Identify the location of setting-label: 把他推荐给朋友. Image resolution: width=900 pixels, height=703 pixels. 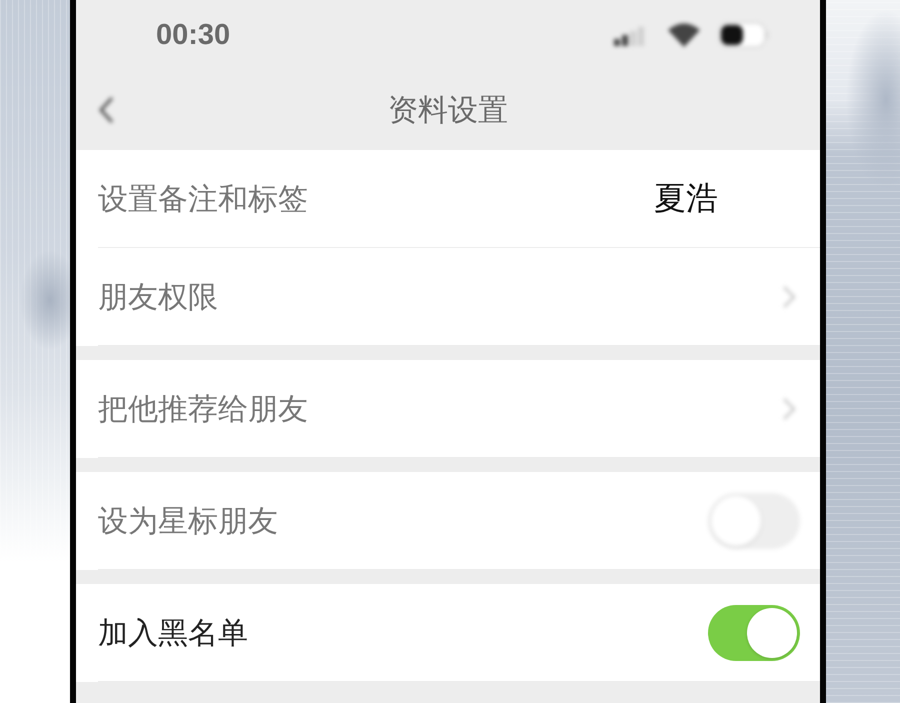
(203, 410).